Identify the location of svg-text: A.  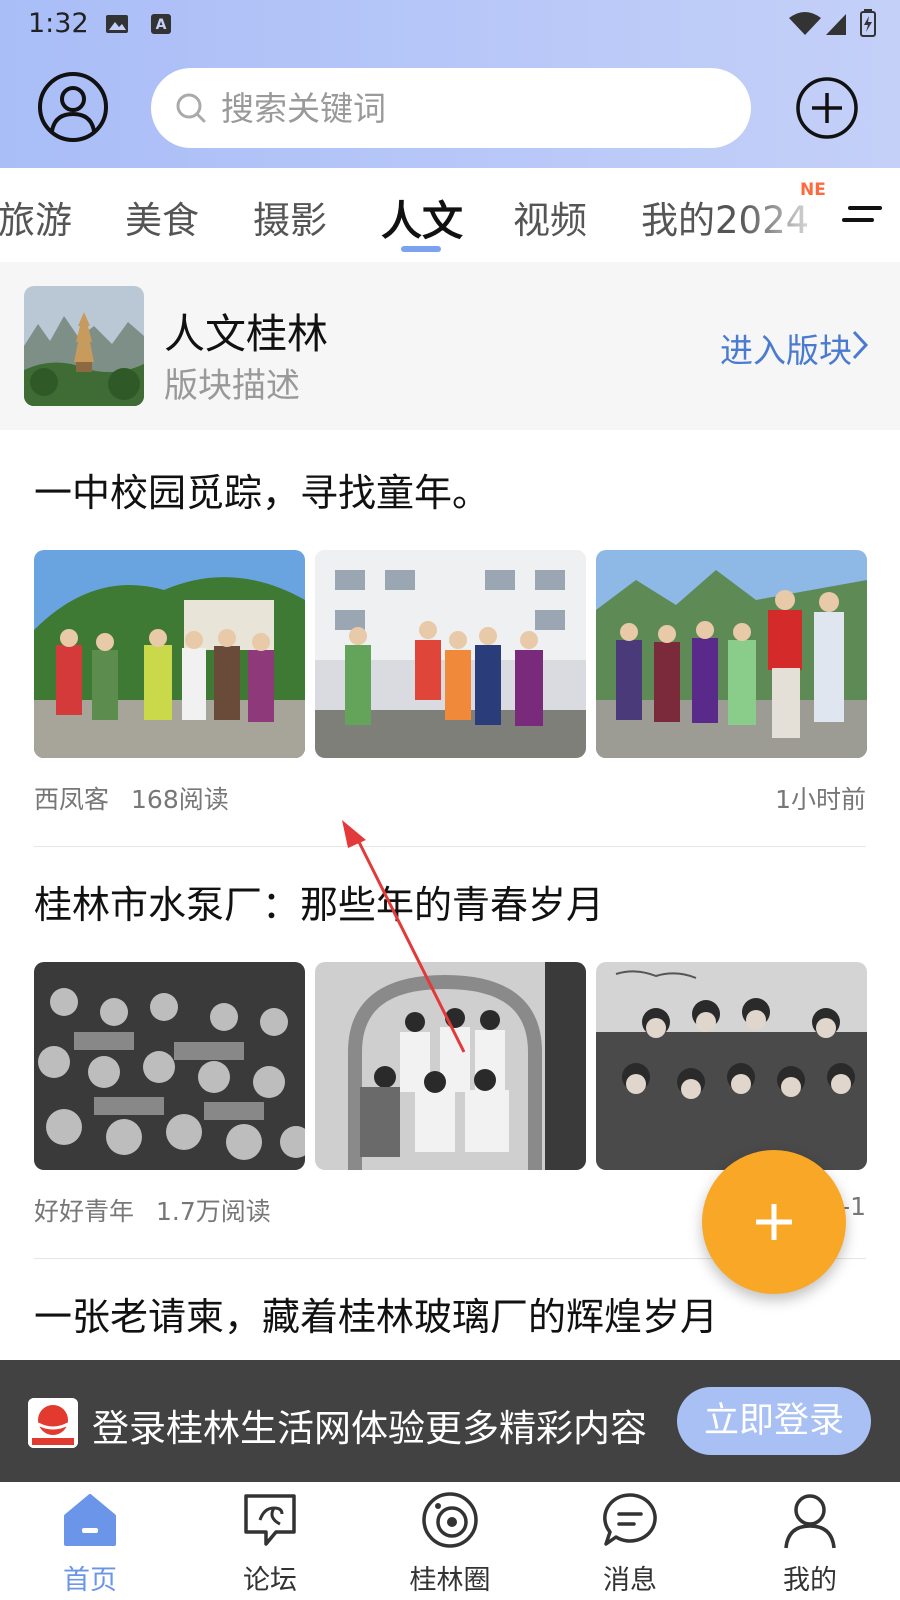
(161, 25).